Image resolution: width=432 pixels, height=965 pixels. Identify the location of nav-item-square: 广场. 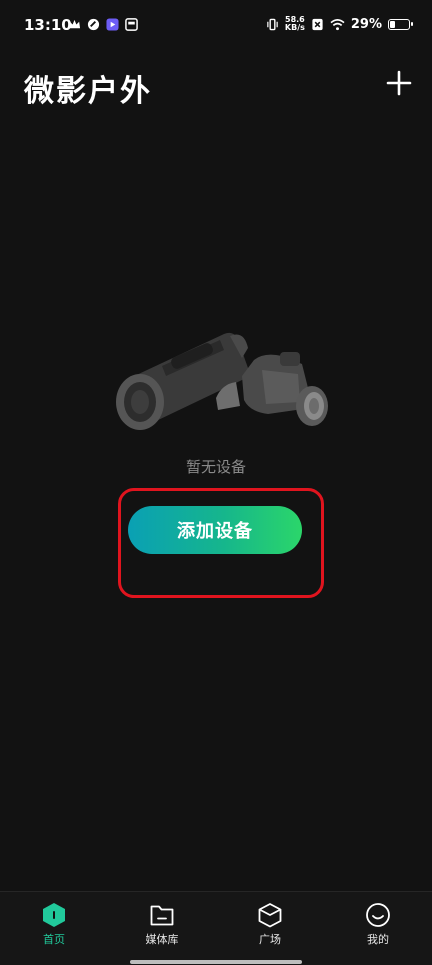
(270, 922).